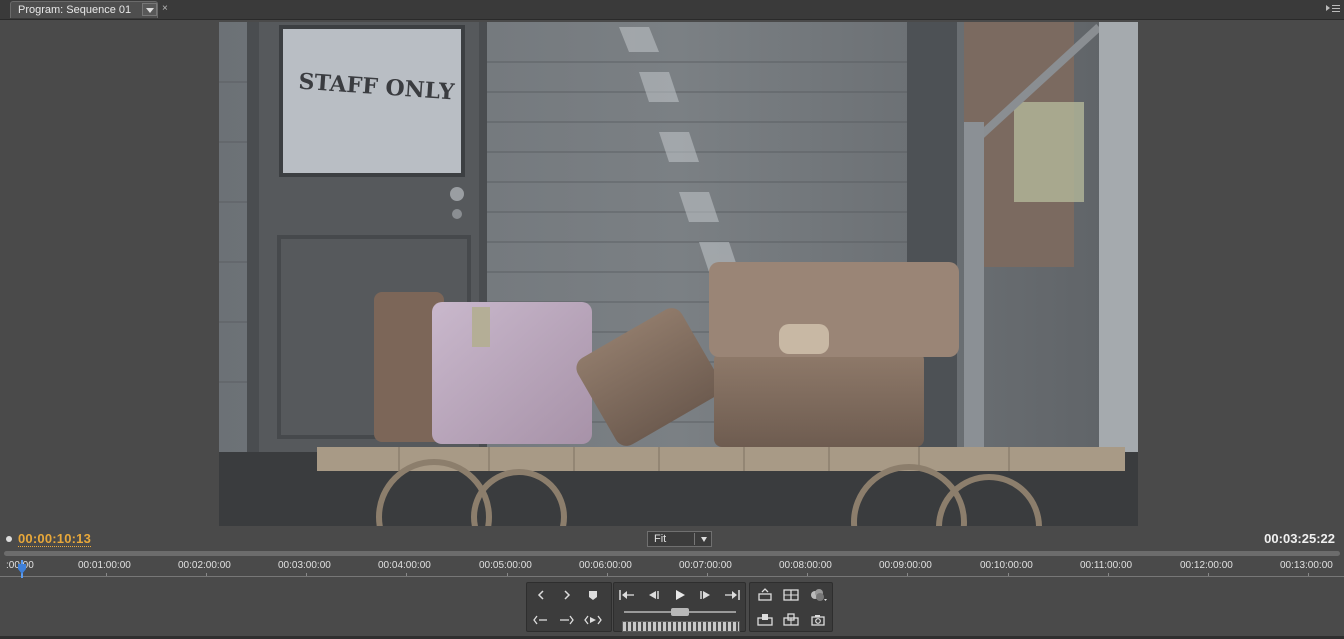 The width and height of the screenshot is (1344, 639). Describe the element at coordinates (705, 565) in the screenshot. I see `ruler-label: 00:07:00:00` at that location.